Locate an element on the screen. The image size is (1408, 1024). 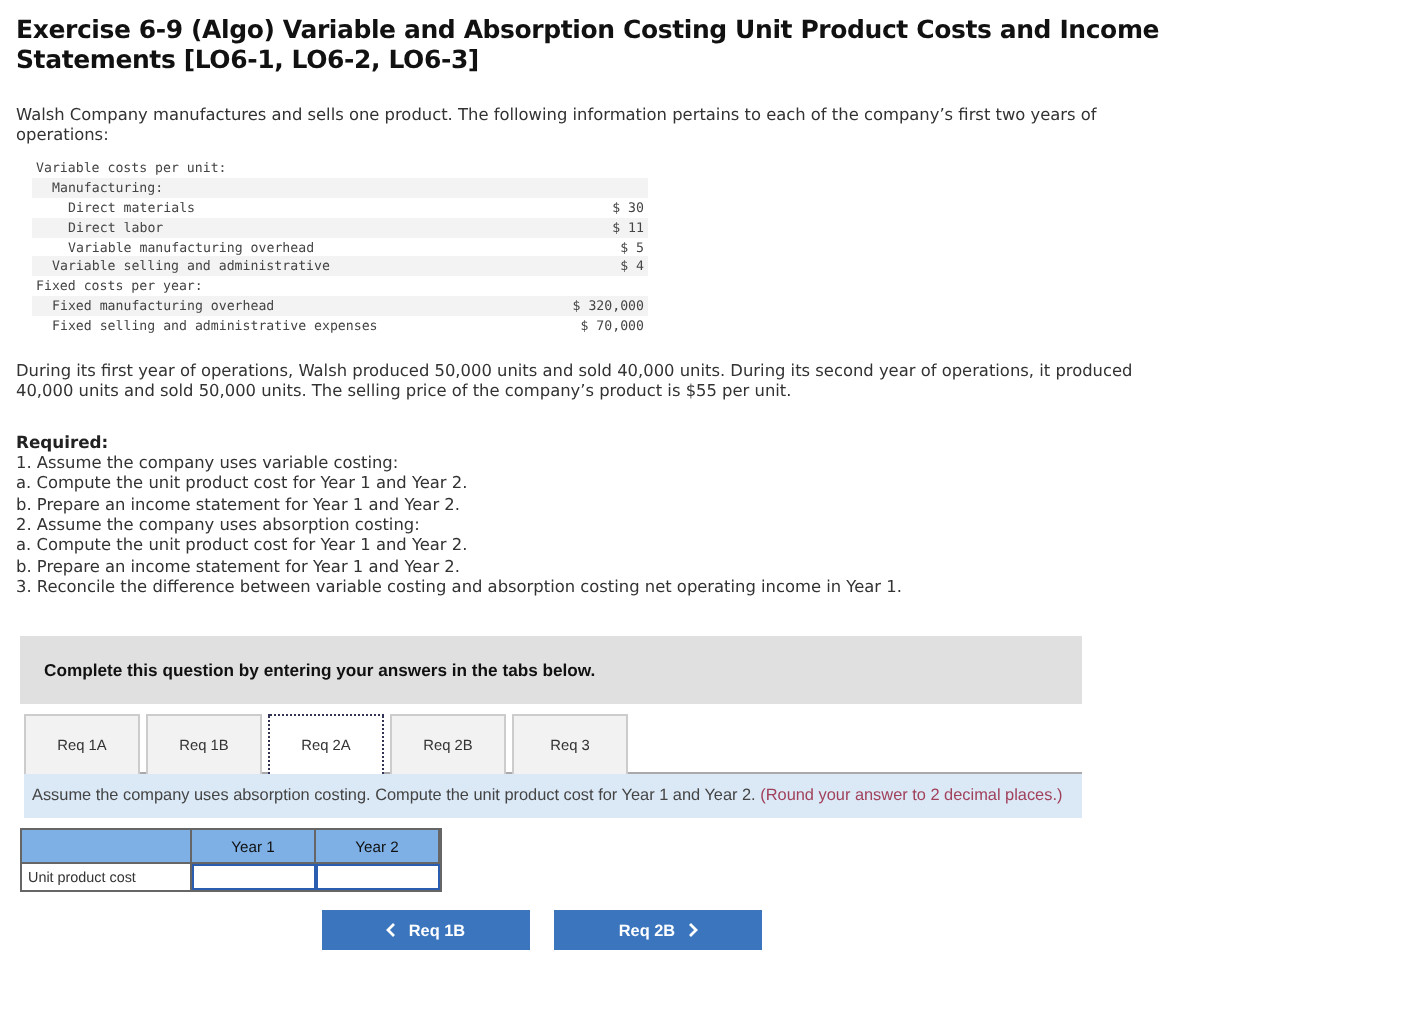
required-item: 3. Reconcile the difference between variable costing and absorption costing net operating income in Year 1. is located at coordinates (460, 586).